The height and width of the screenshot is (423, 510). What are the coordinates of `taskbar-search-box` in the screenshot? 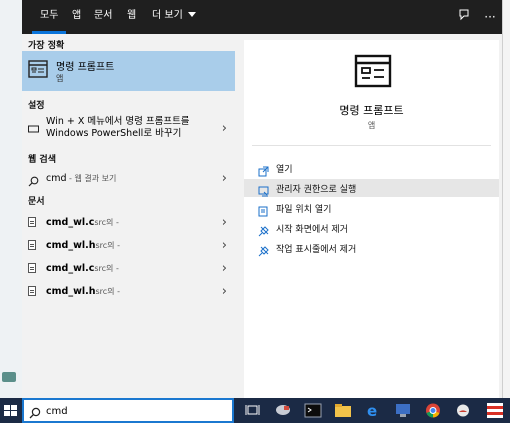 It's located at (128, 410).